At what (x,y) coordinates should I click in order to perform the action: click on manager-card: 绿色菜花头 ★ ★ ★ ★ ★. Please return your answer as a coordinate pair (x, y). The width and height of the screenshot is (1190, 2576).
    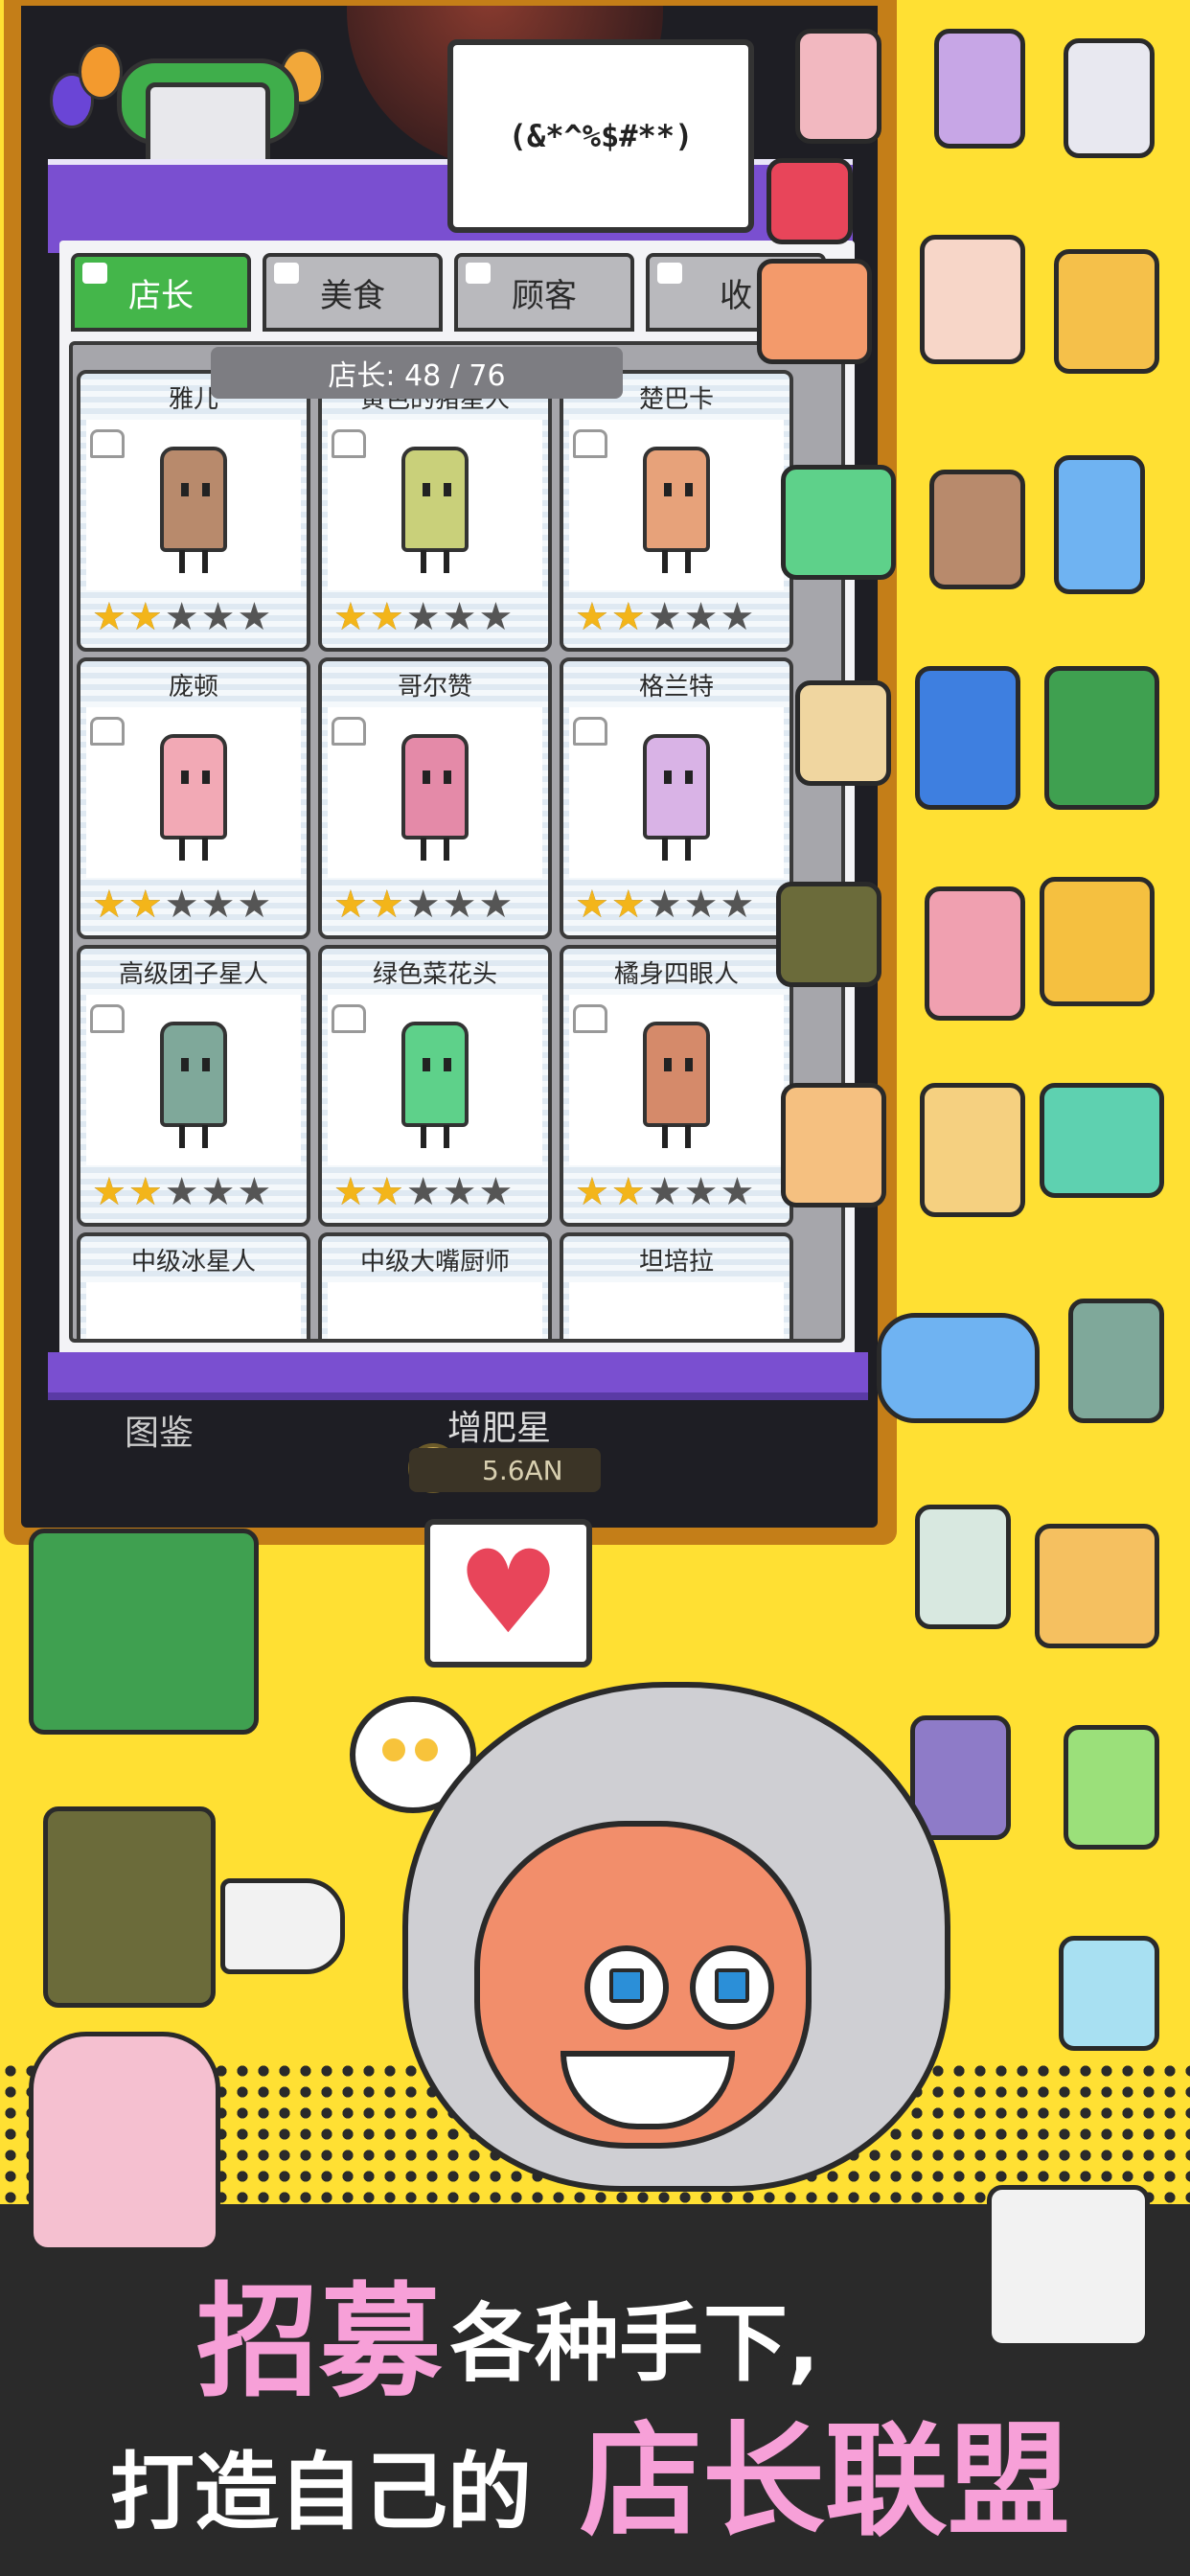
    Looking at the image, I should click on (435, 1086).